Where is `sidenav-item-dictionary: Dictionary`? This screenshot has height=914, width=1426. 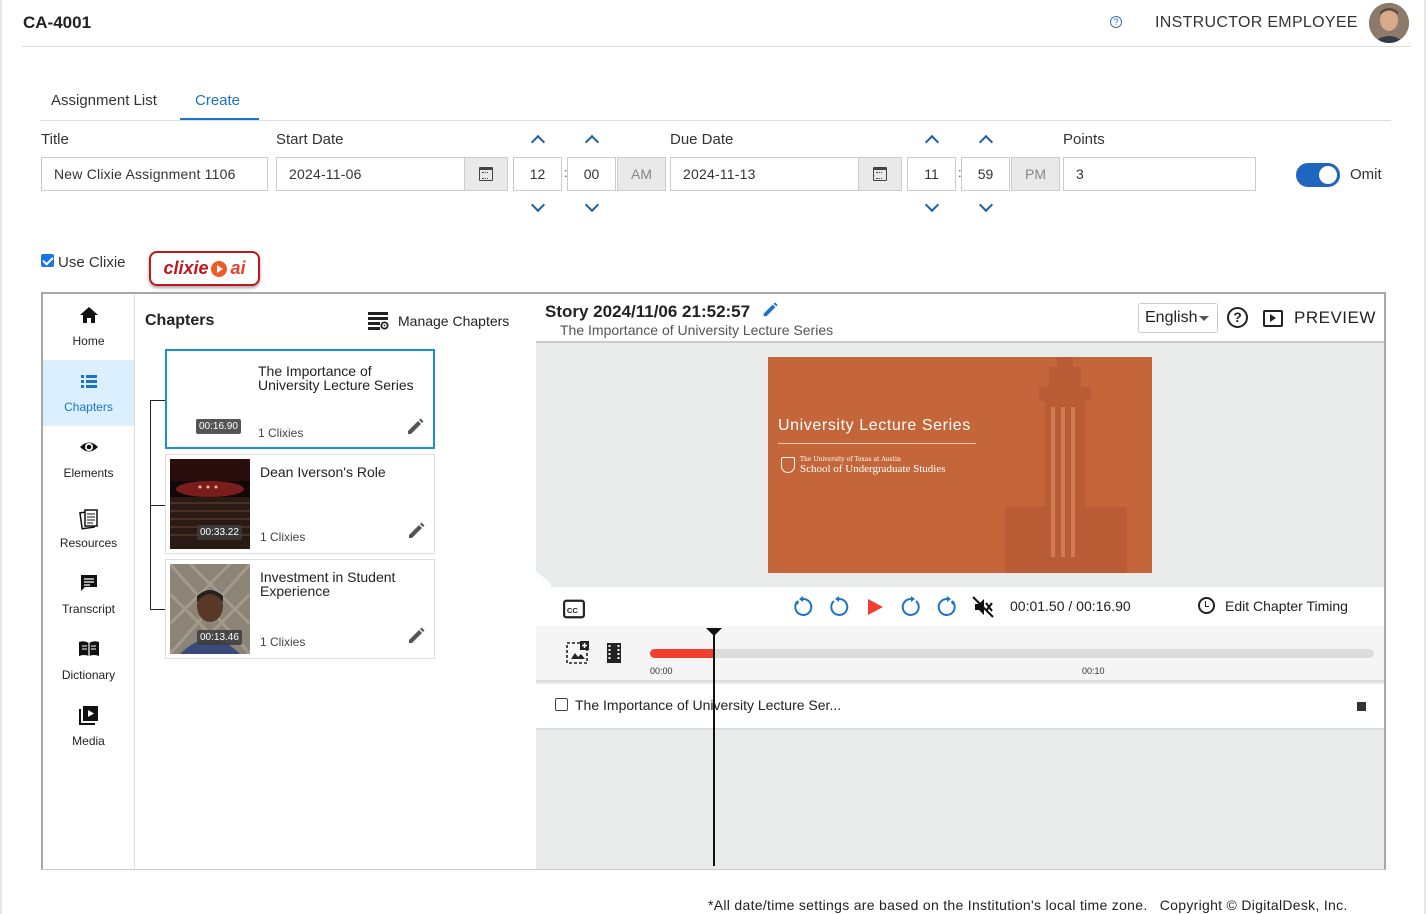 sidenav-item-dictionary: Dictionary is located at coordinates (88, 661).